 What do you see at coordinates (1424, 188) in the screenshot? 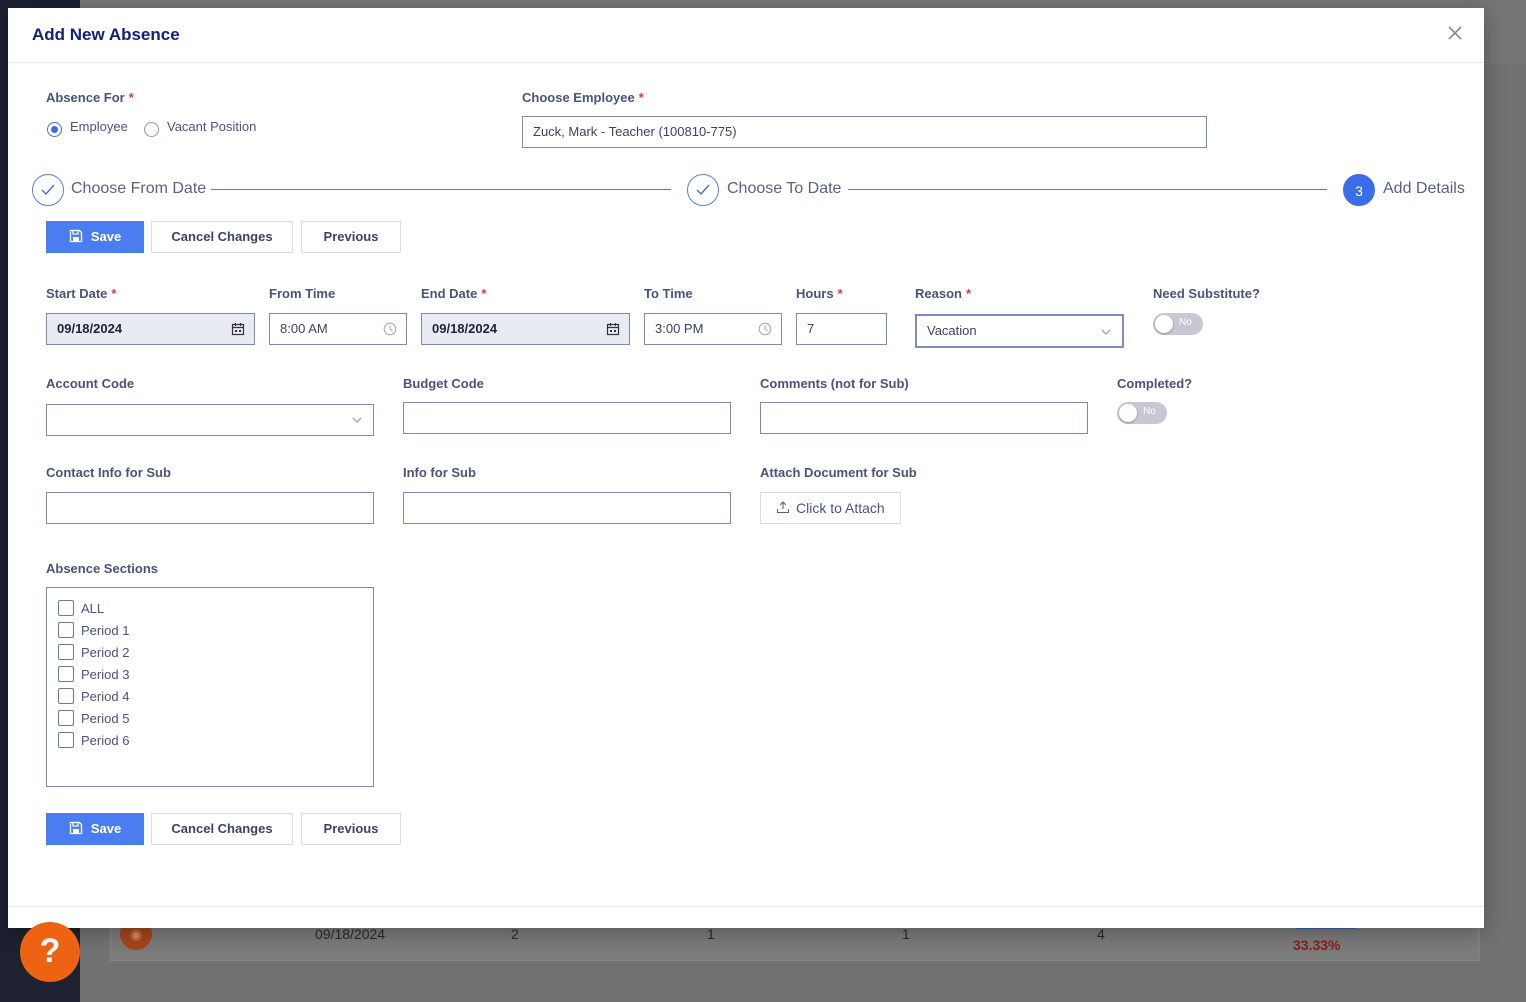
I see `step-3-label: Add Details` at bounding box center [1424, 188].